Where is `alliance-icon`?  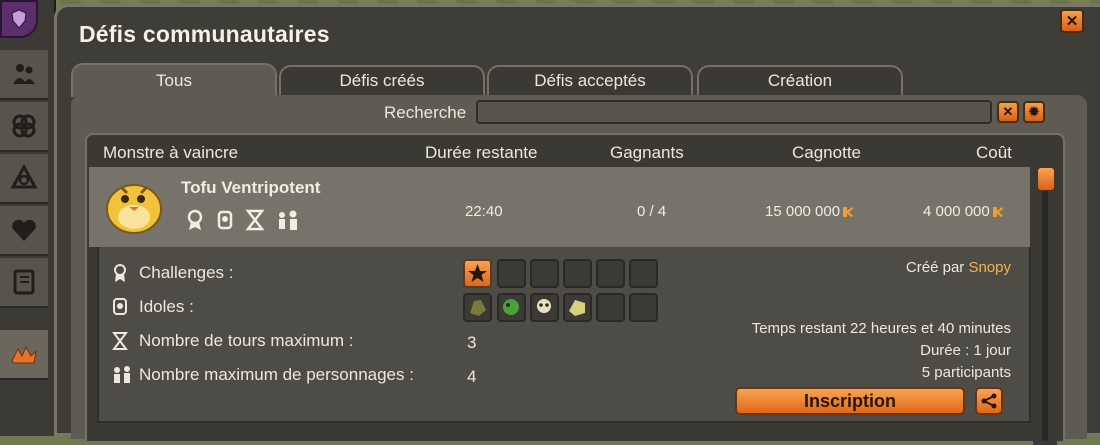
alliance-icon is located at coordinates (24, 127).